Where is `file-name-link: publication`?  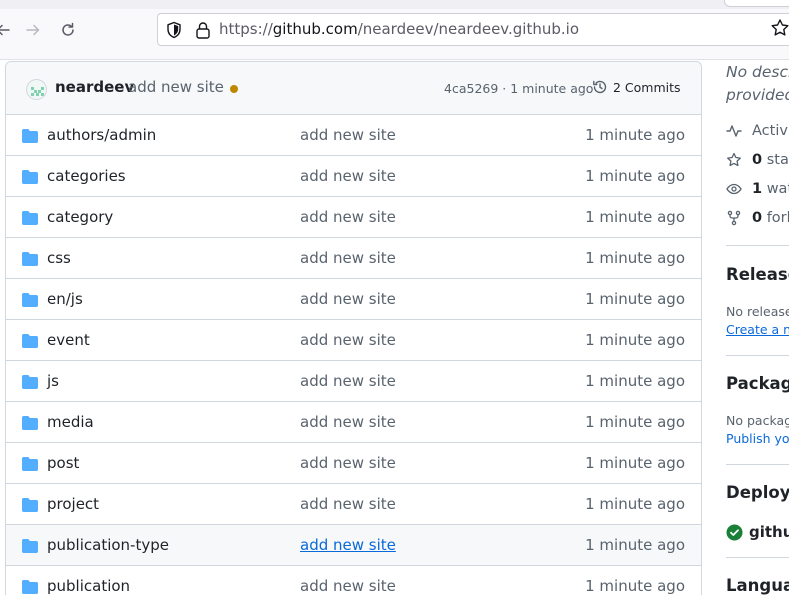
file-name-link: publication is located at coordinates (88, 586).